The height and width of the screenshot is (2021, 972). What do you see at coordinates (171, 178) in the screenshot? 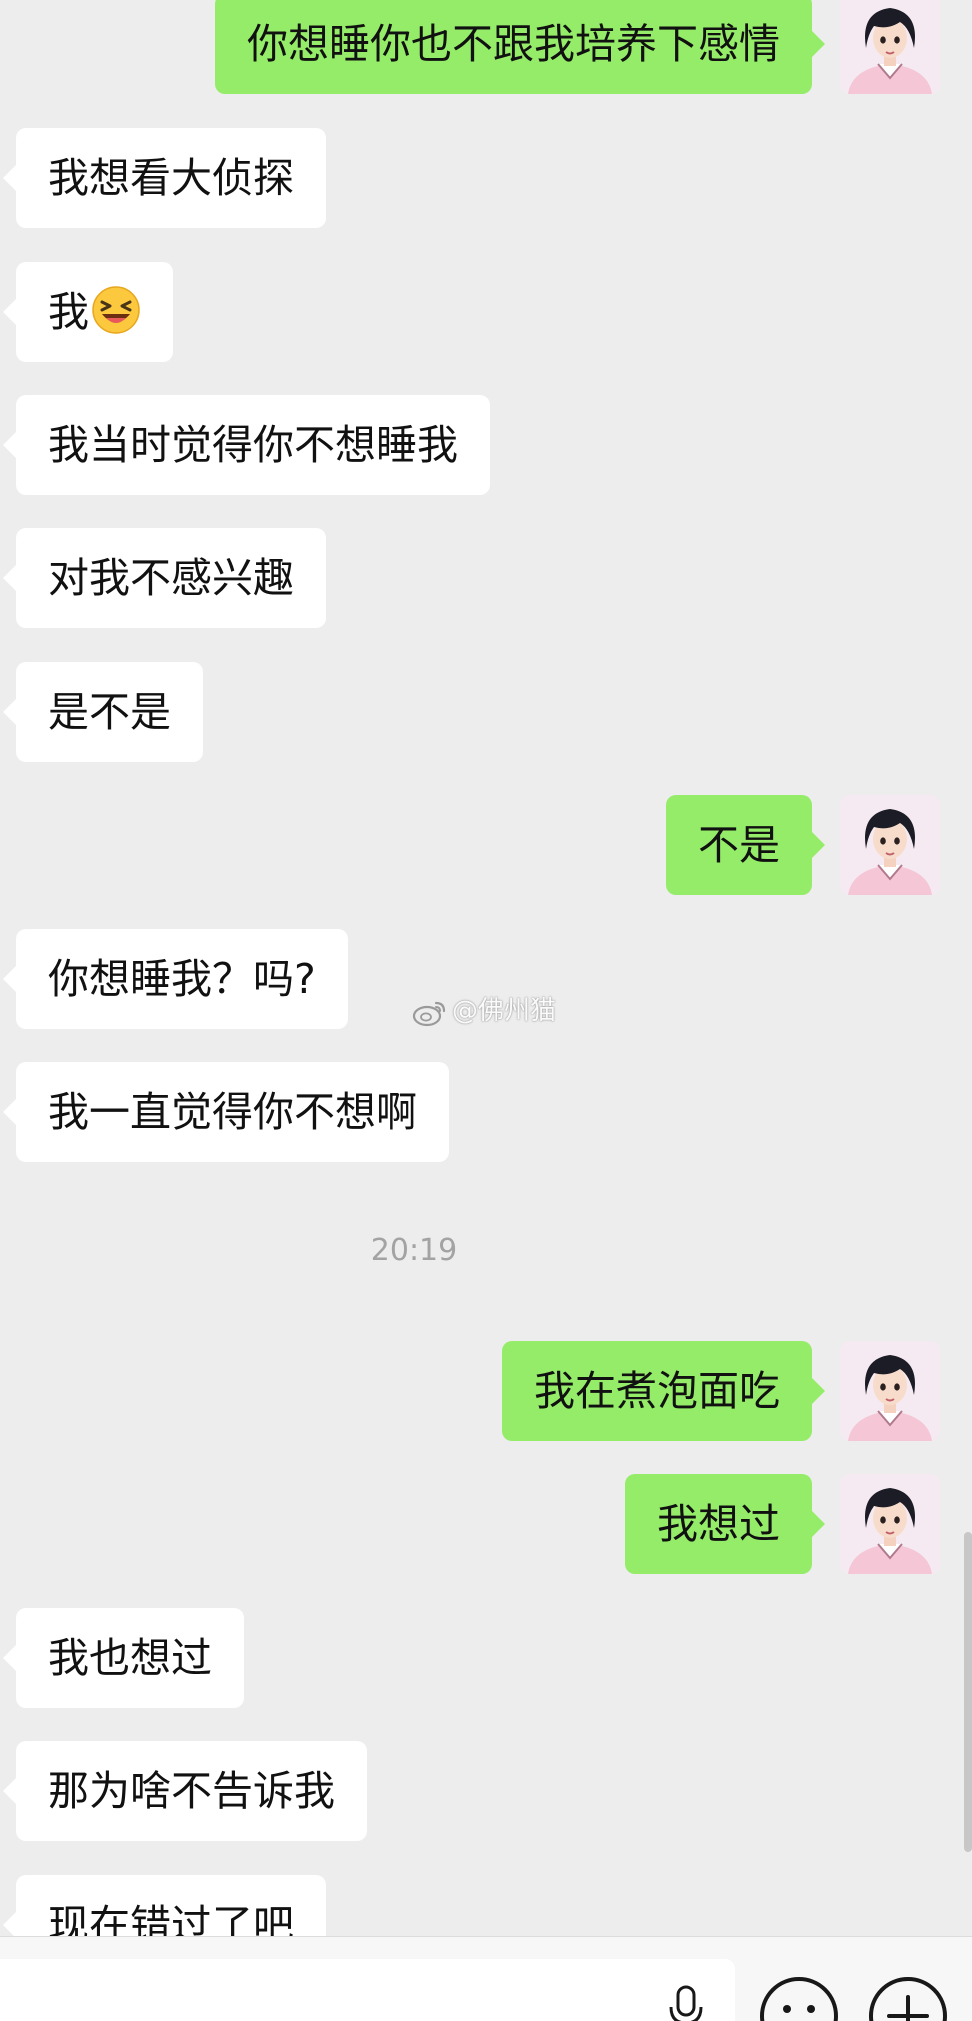
I see `message-text: 我想看大侦探` at bounding box center [171, 178].